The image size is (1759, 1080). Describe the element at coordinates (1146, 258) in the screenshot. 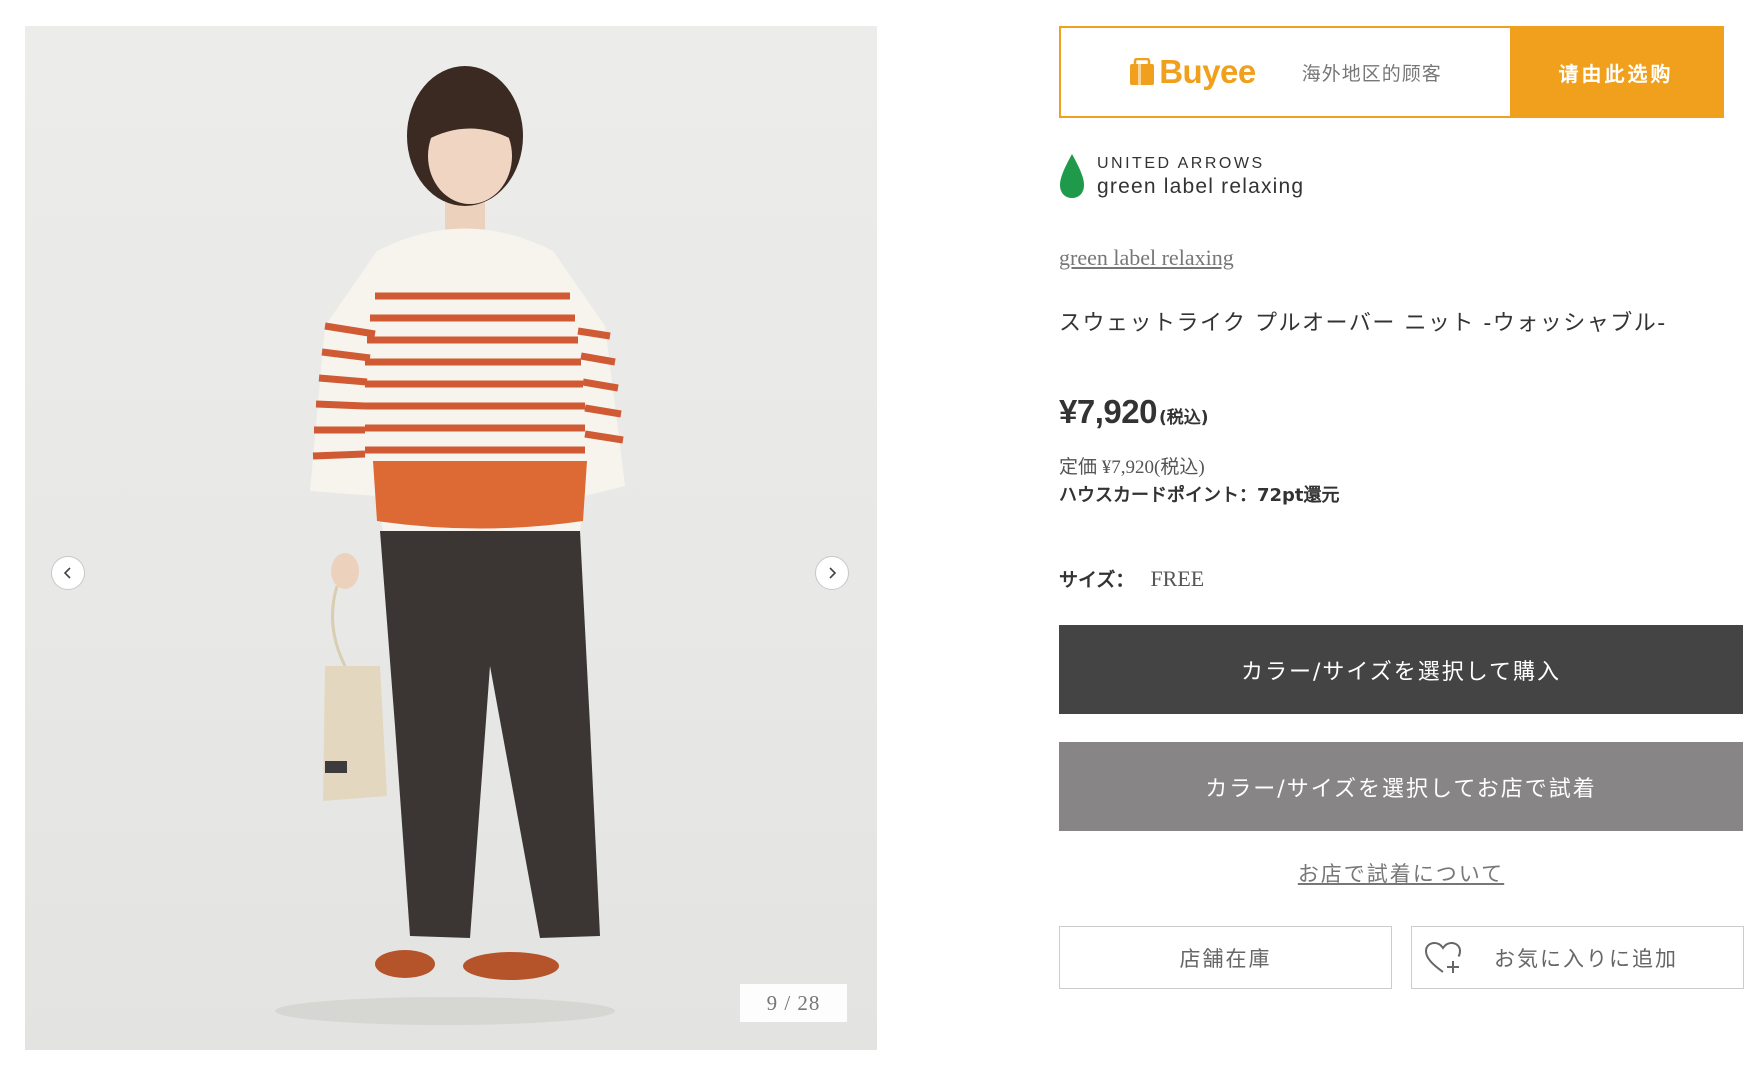

I see `brand-link: green label relaxing` at that location.